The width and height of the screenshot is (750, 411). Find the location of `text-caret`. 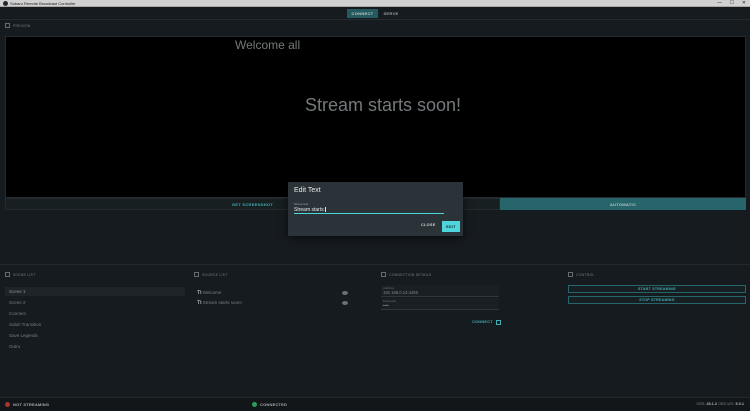

text-caret is located at coordinates (325, 209).